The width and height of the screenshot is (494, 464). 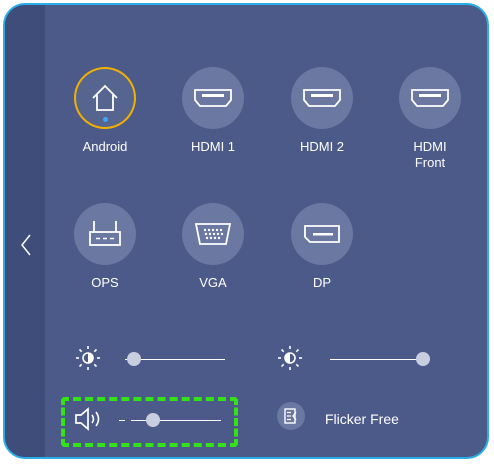 I want to click on source-hdmi-2: HDMI 2, so click(x=322, y=111).